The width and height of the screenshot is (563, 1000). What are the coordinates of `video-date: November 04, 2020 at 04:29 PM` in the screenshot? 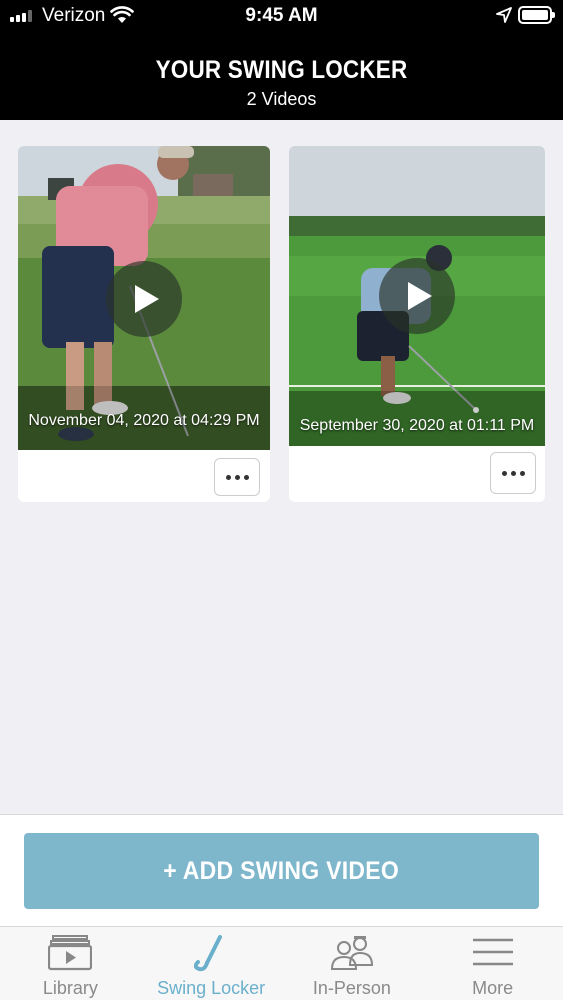 It's located at (144, 420).